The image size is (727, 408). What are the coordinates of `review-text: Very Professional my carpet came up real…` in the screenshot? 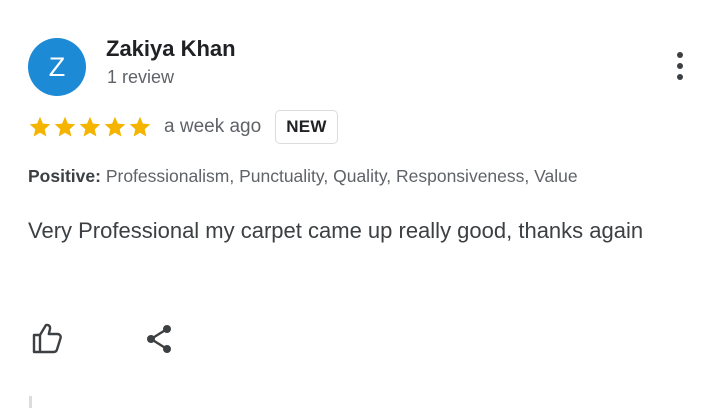 It's located at (336, 230).